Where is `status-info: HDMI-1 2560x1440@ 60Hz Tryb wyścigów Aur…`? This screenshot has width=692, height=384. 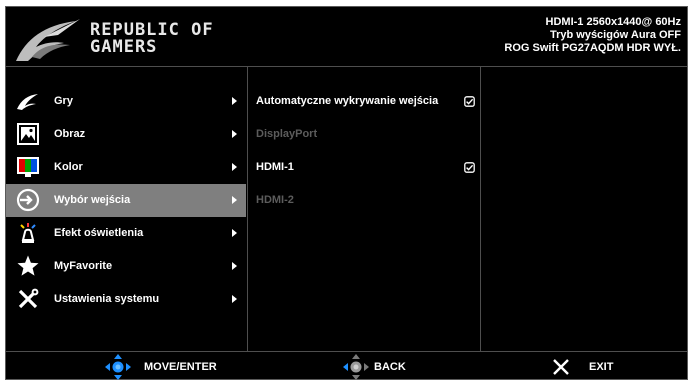
status-info: HDMI-1 2560x1440@ 60Hz Tryb wyścigów Aur… is located at coordinates (592, 35).